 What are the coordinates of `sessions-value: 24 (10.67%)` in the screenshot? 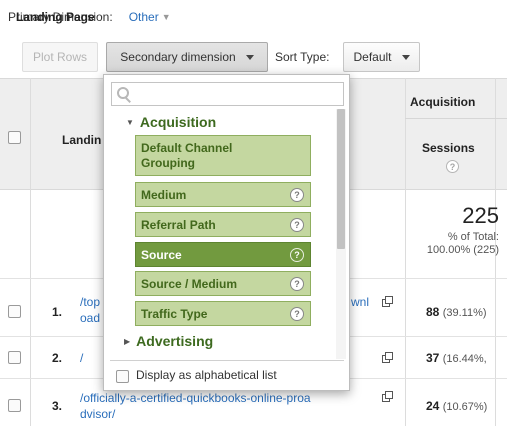 It's located at (456, 406).